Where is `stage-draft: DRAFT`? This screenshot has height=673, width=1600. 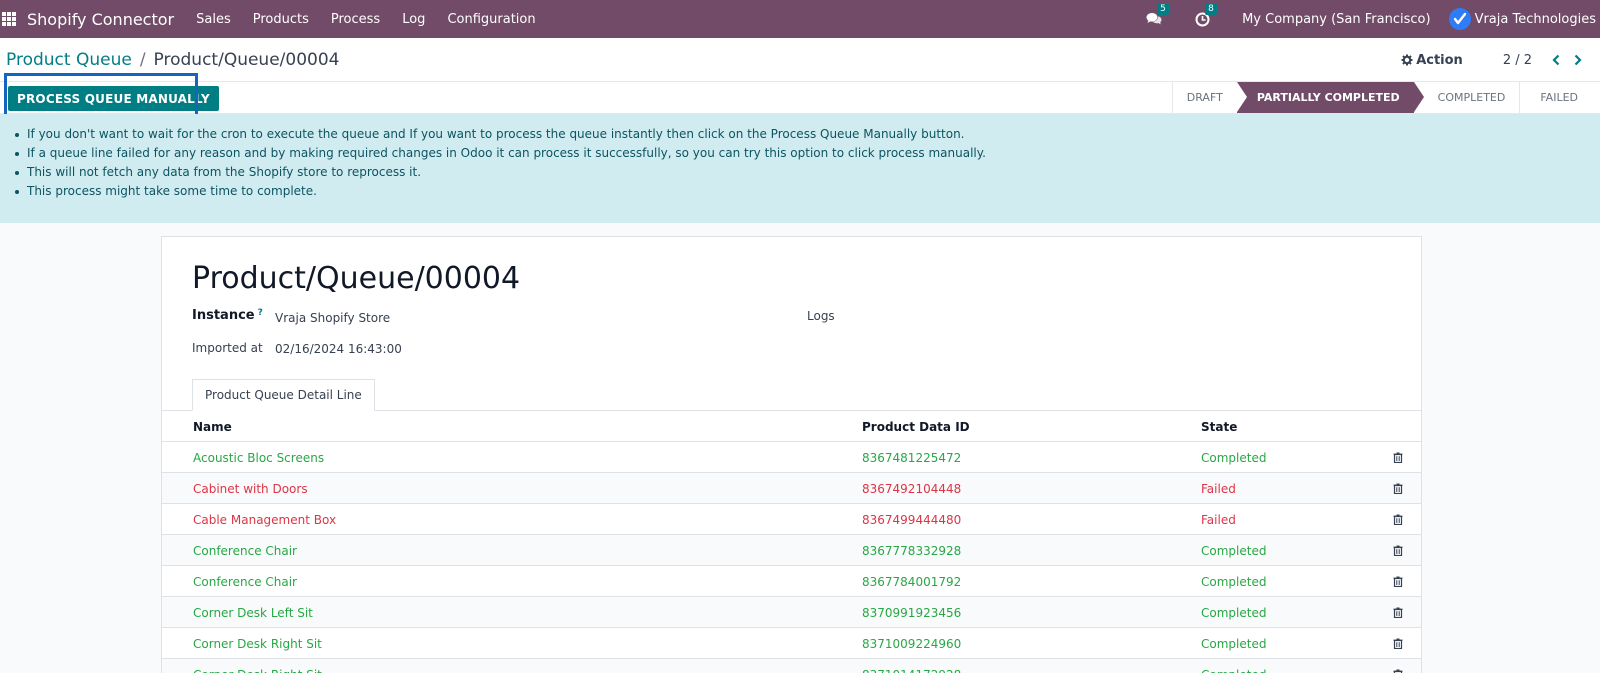 stage-draft: DRAFT is located at coordinates (1204, 97).